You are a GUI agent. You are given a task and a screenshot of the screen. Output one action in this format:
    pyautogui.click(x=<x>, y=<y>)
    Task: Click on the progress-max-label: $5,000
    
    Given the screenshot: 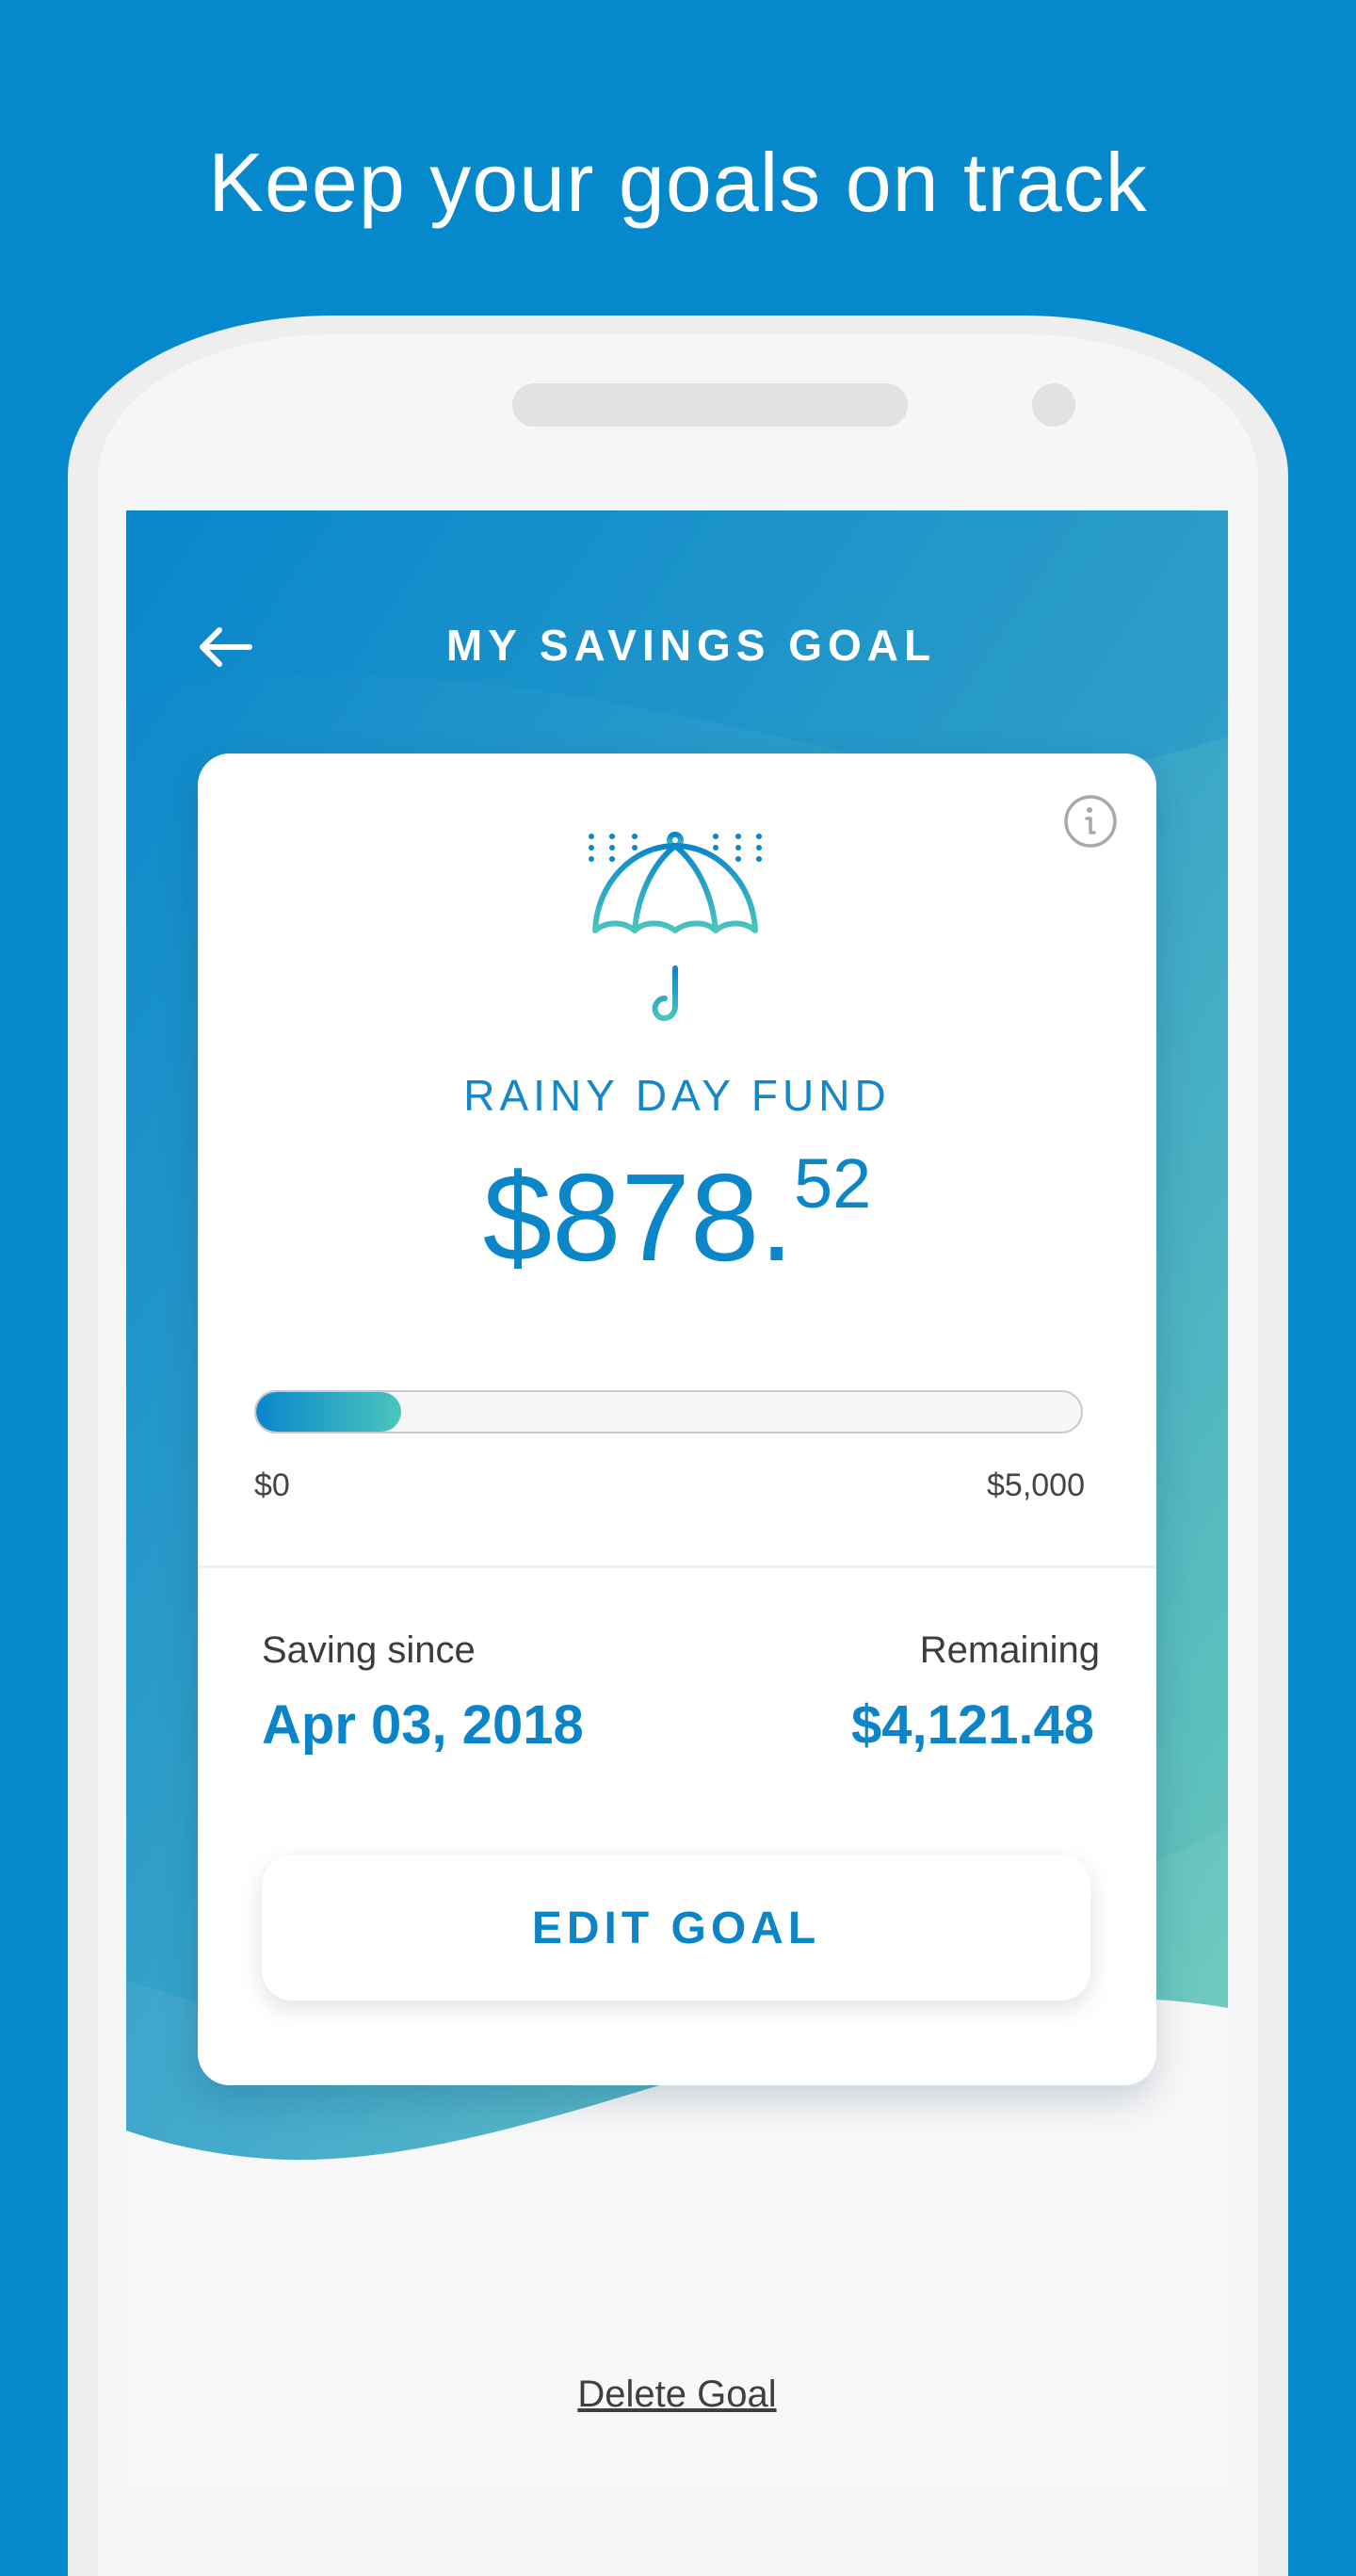 What is the action you would take?
    pyautogui.click(x=1036, y=1485)
    